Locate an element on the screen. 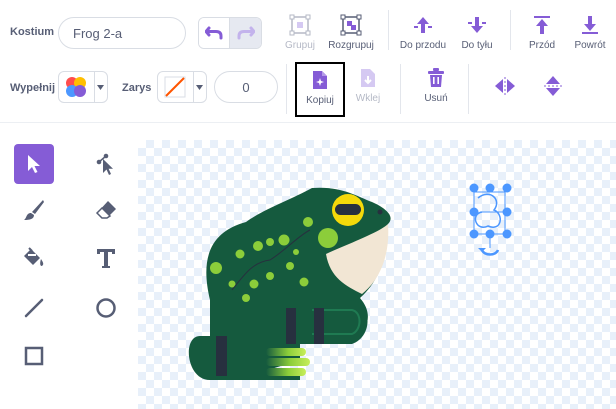 This screenshot has width=616, height=409. forward-label: Do przodu is located at coordinates (423, 45).